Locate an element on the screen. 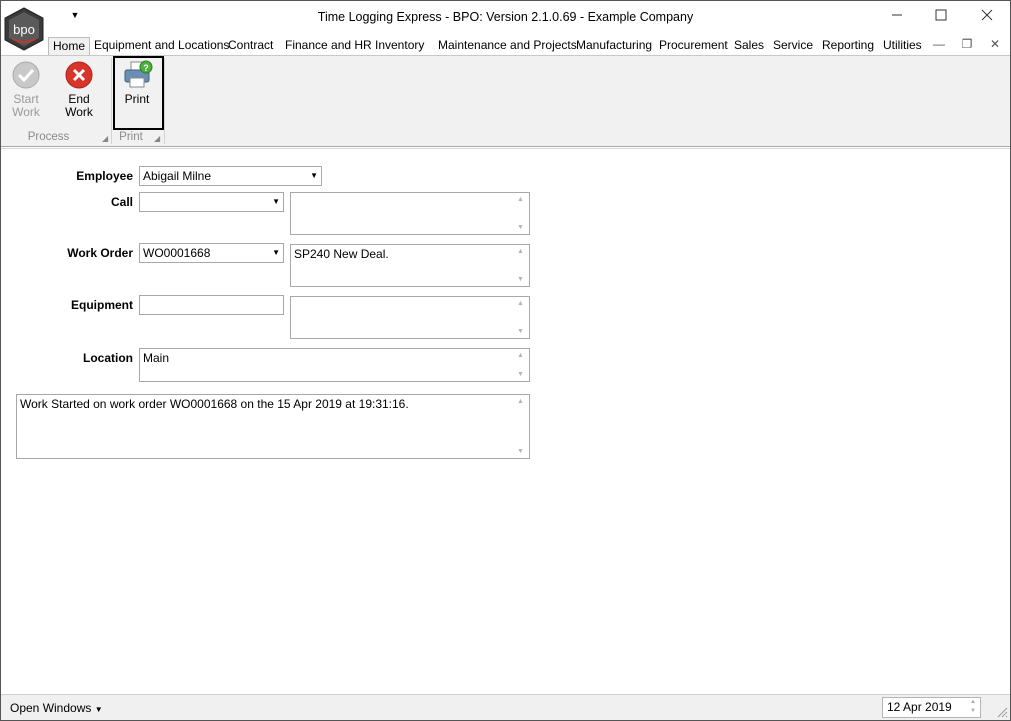 Image resolution: width=1011 pixels, height=721 pixels. minimize-button is located at coordinates (897, 17).